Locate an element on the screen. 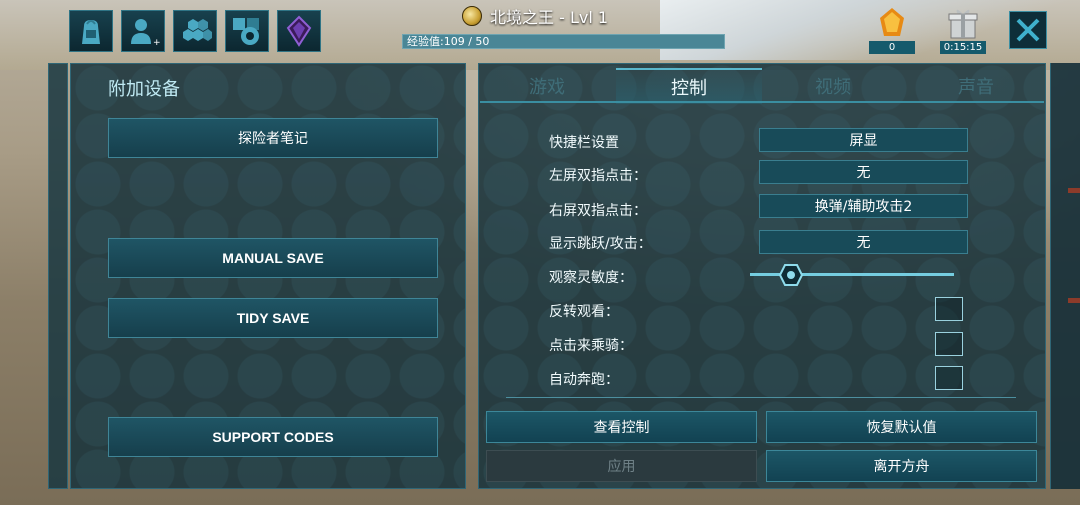 The height and width of the screenshot is (505, 1080). controls-divider is located at coordinates (761, 397).